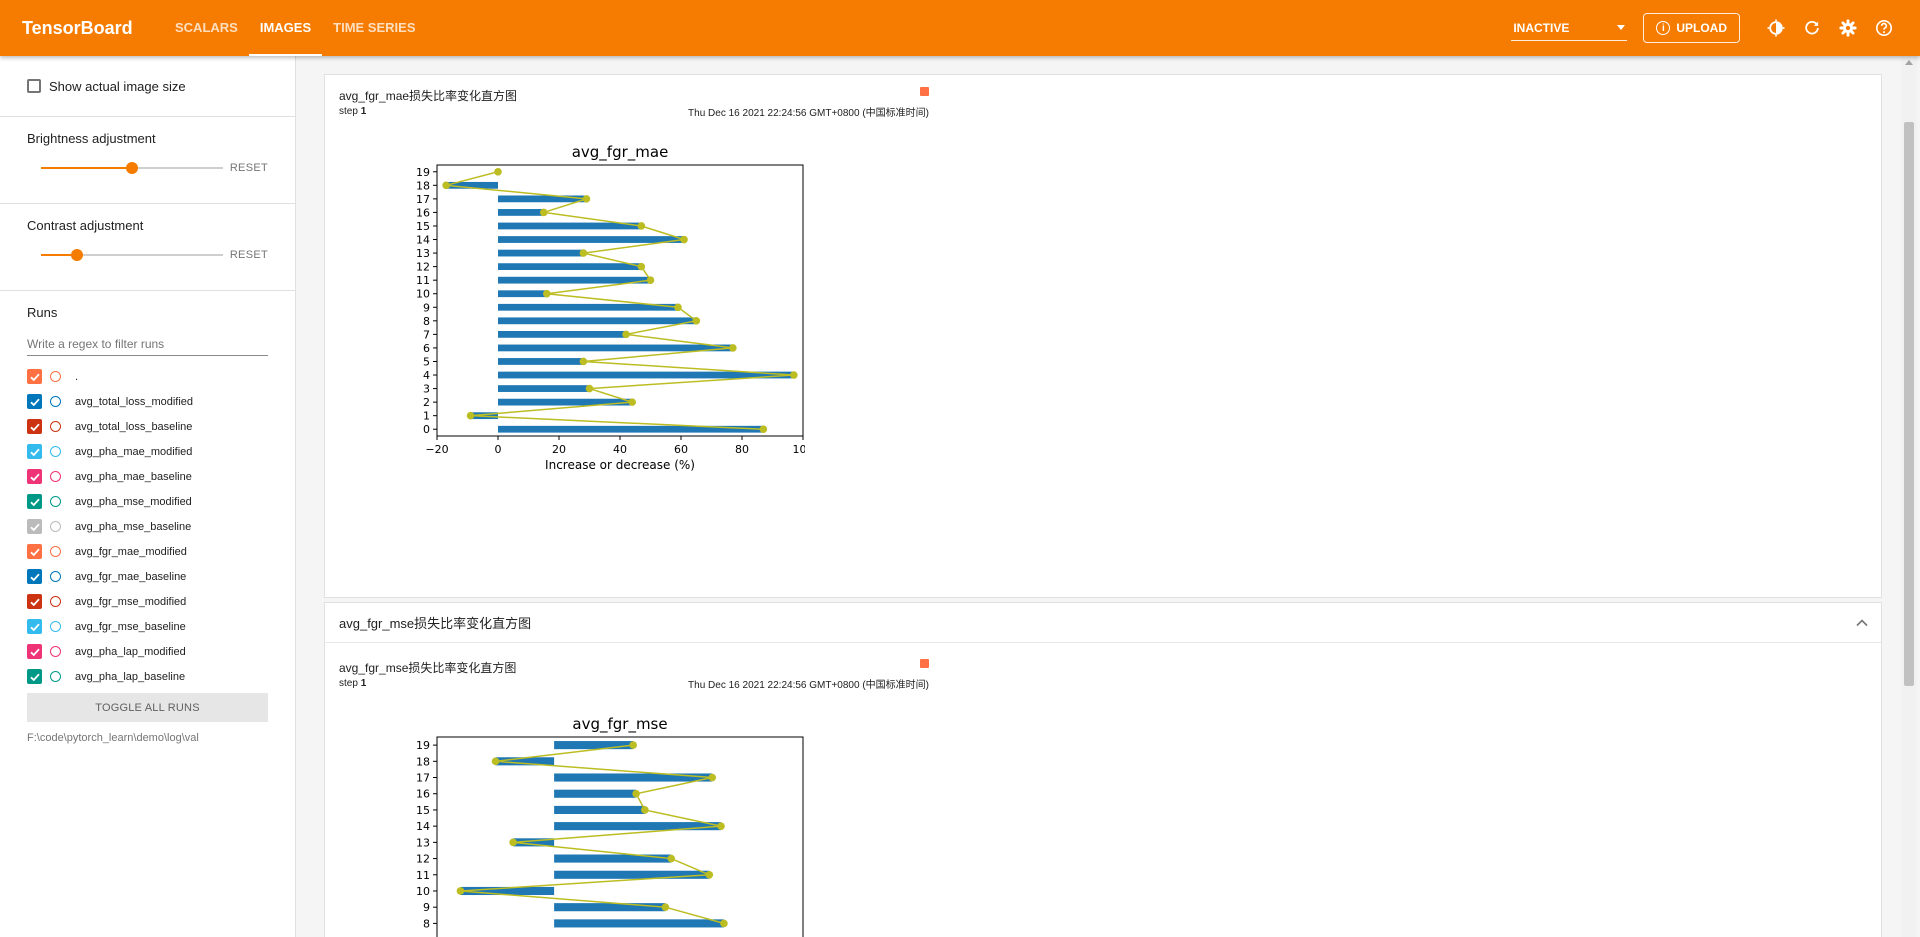  Describe the element at coordinates (147, 86) in the screenshot. I see `show-actual-size-option: Show actual image size` at that location.